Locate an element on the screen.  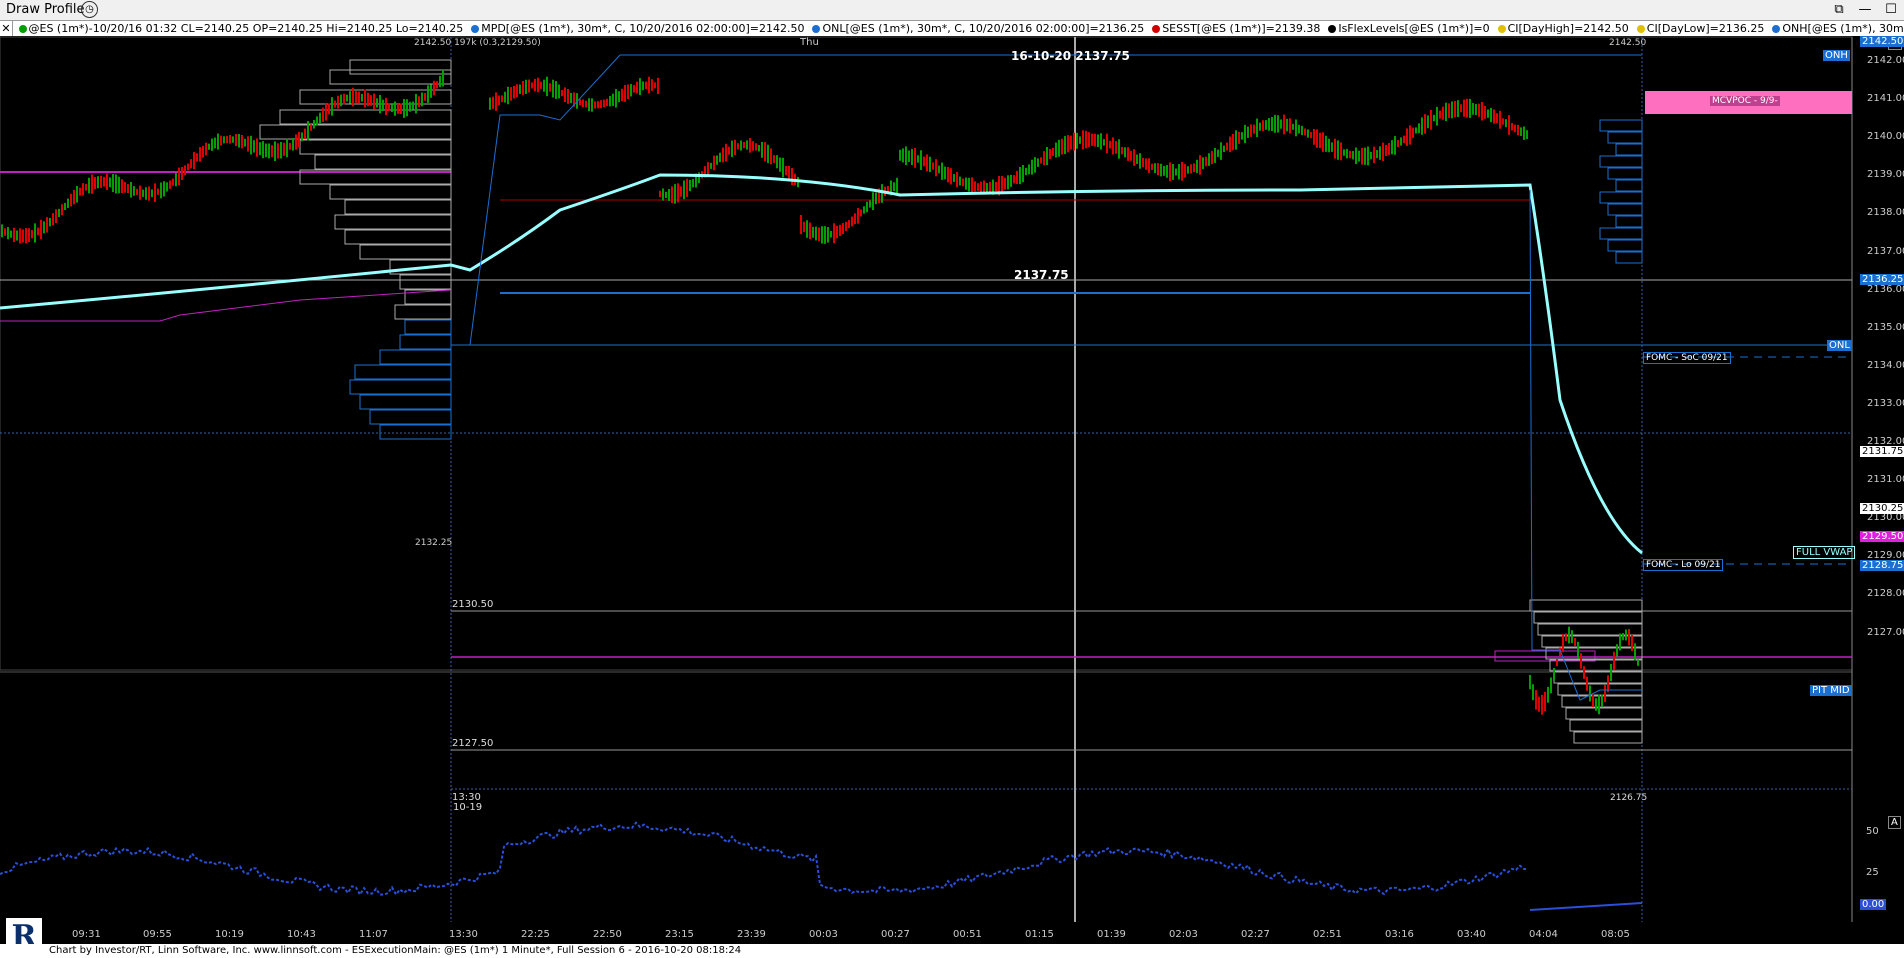
time-axis-label: 03:16 is located at coordinates (1399, 934).